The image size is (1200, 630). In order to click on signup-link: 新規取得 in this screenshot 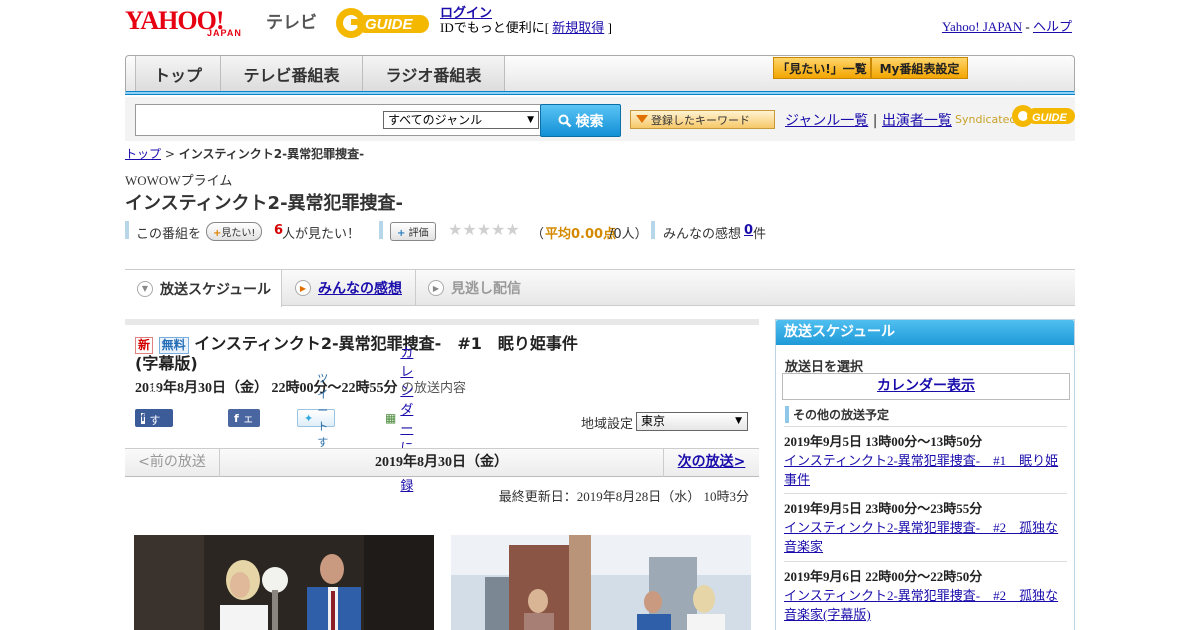, I will do `click(578, 27)`.